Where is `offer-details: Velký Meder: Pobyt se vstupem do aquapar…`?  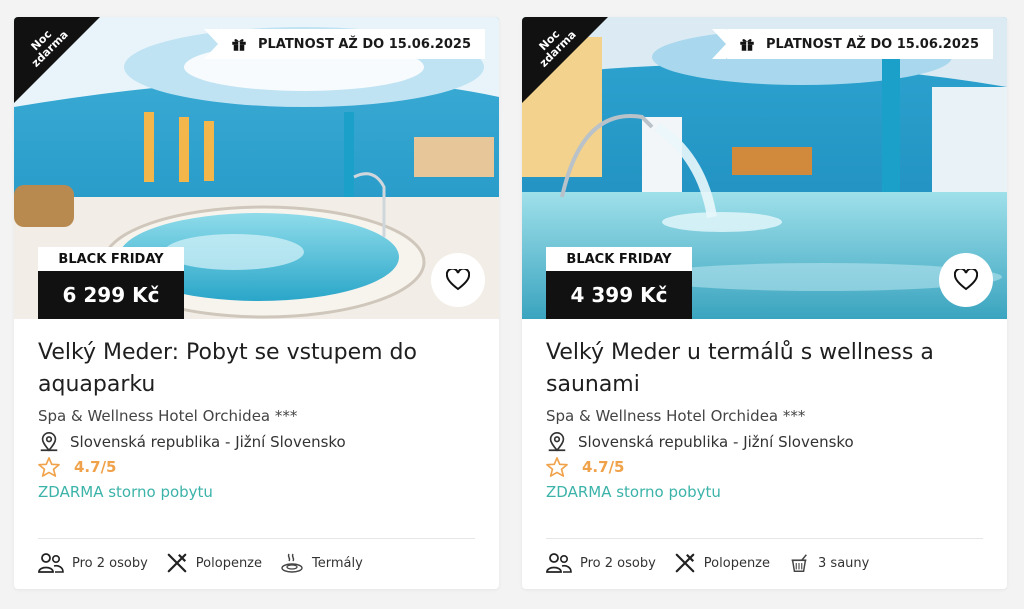 offer-details: Velký Meder: Pobyt se vstupem do aquapar… is located at coordinates (256, 419).